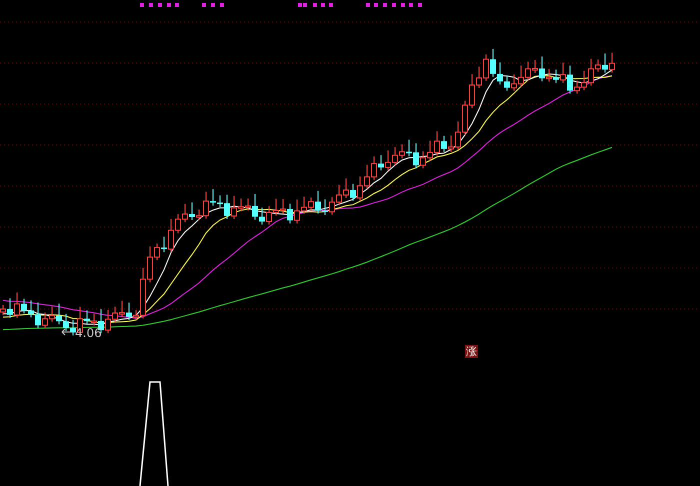 This screenshot has width=700, height=486. What do you see at coordinates (88, 333) in the screenshot?
I see `low-price-label: 4.06` at bounding box center [88, 333].